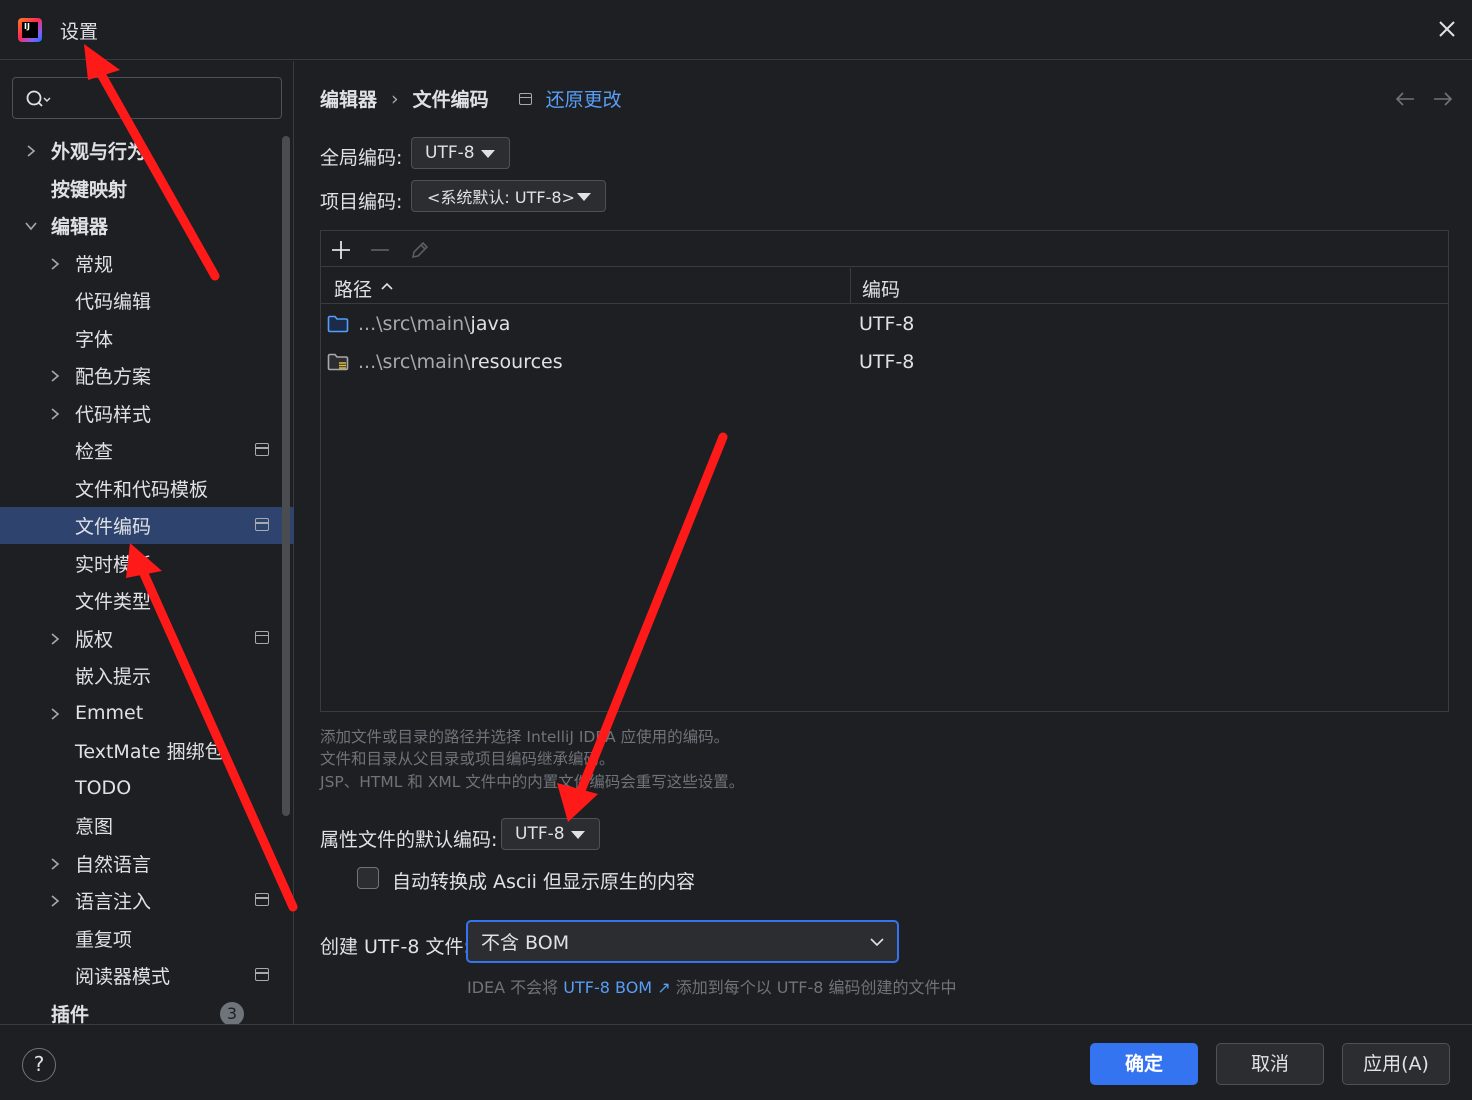 The width and height of the screenshot is (1472, 1100). What do you see at coordinates (1405, 99) in the screenshot?
I see `arrow-left-icon` at bounding box center [1405, 99].